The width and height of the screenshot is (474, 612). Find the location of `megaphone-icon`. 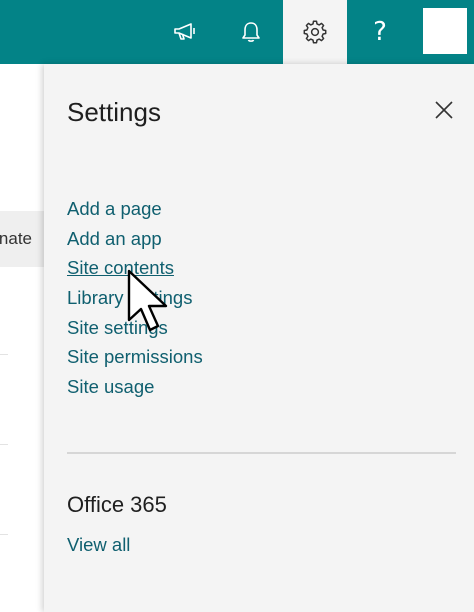

megaphone-icon is located at coordinates (184, 31).